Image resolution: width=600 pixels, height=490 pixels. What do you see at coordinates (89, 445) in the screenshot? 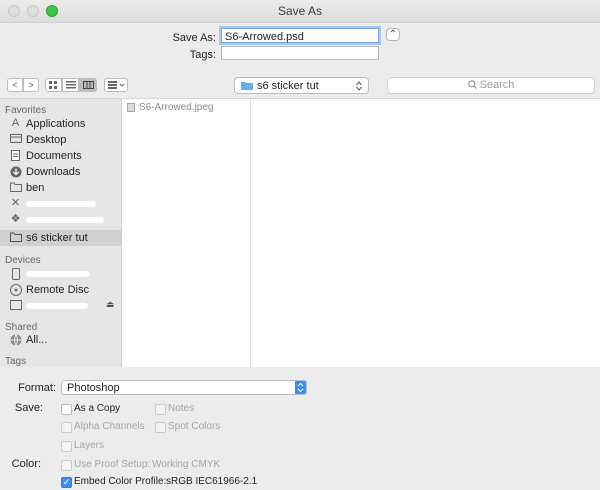
I see `layers-label: Layers` at bounding box center [89, 445].